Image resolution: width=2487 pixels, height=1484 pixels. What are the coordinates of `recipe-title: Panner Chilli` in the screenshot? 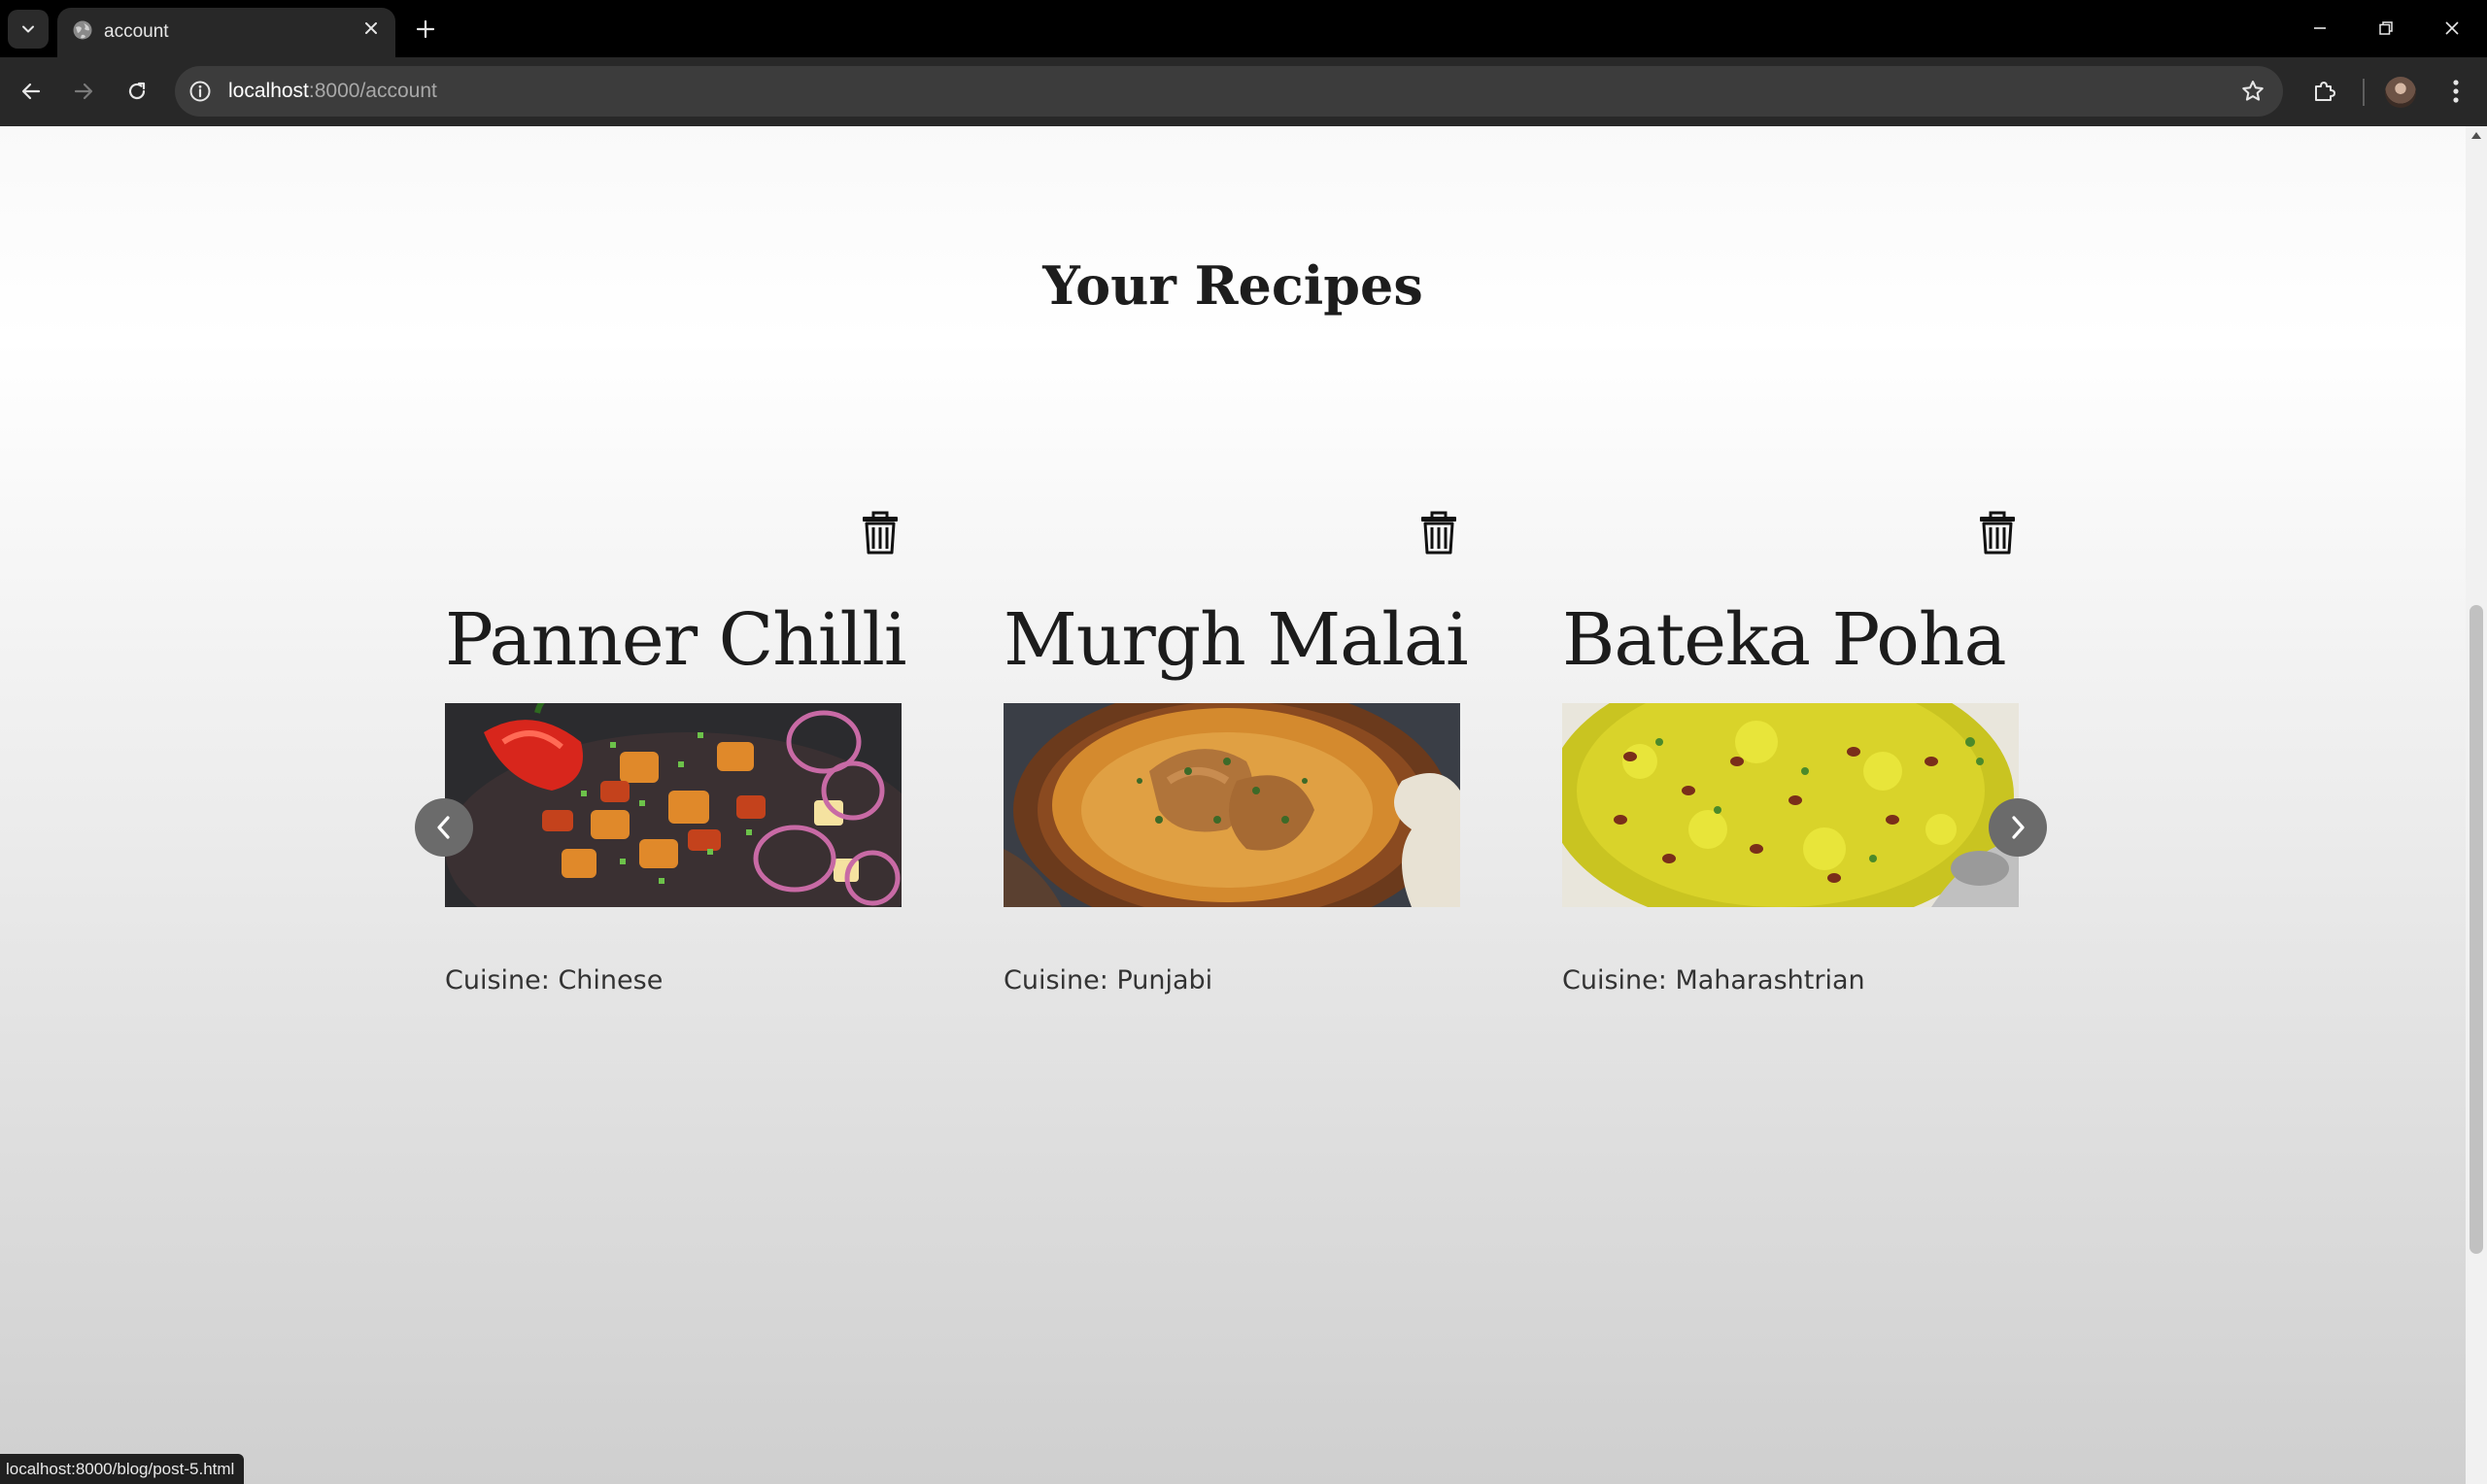 It's located at (736, 640).